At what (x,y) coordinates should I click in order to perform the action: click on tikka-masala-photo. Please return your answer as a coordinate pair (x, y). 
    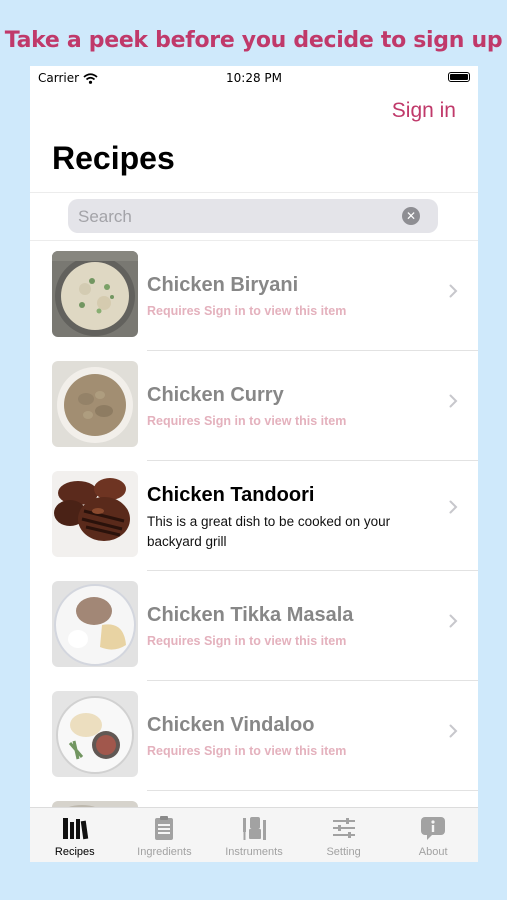
    Looking at the image, I should click on (95, 624).